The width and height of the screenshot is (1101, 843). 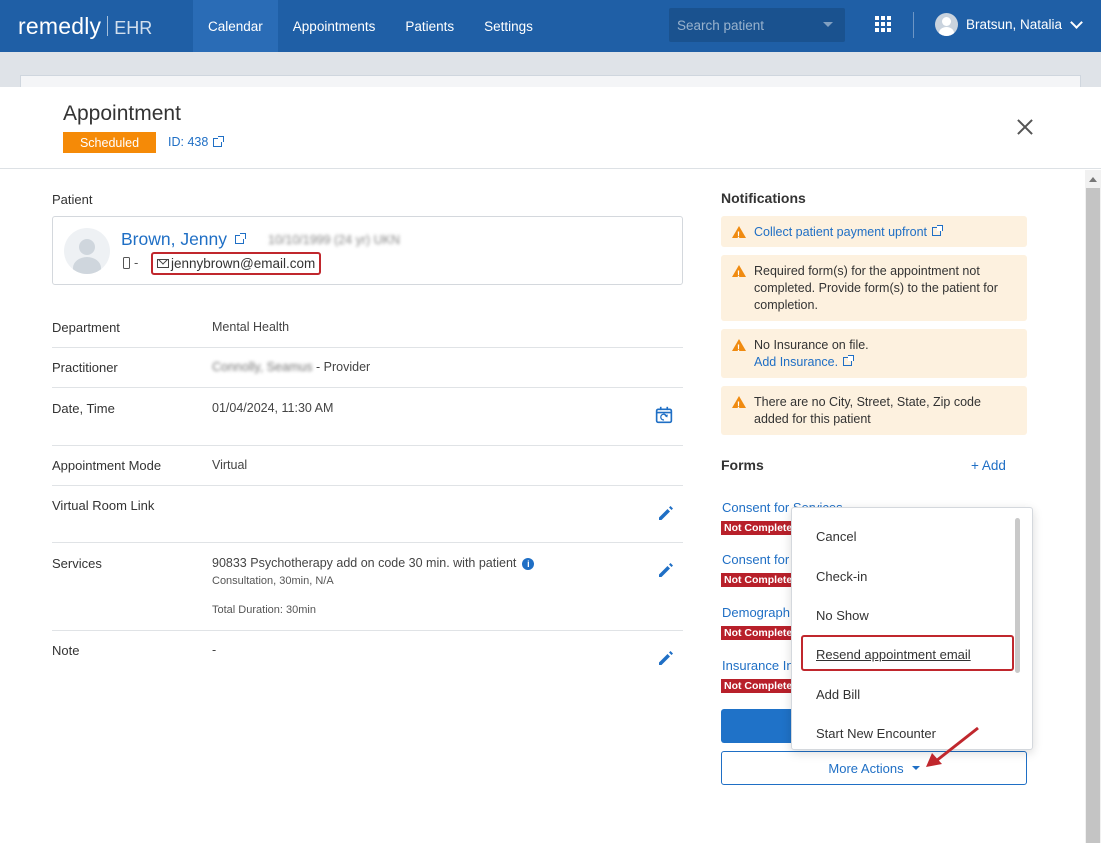 What do you see at coordinates (334, 26) in the screenshot?
I see `nav-appointments: Appointments` at bounding box center [334, 26].